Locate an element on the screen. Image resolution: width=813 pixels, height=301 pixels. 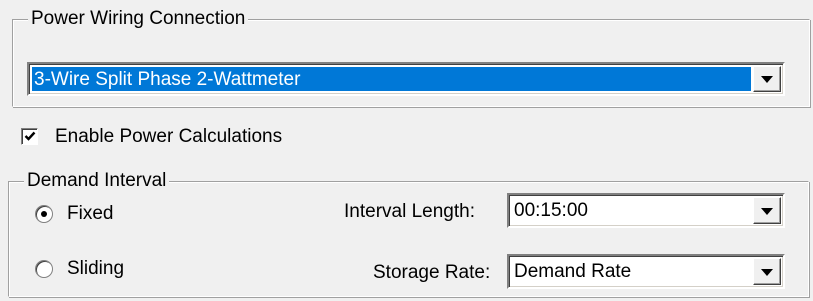
check-icon is located at coordinates (30, 136).